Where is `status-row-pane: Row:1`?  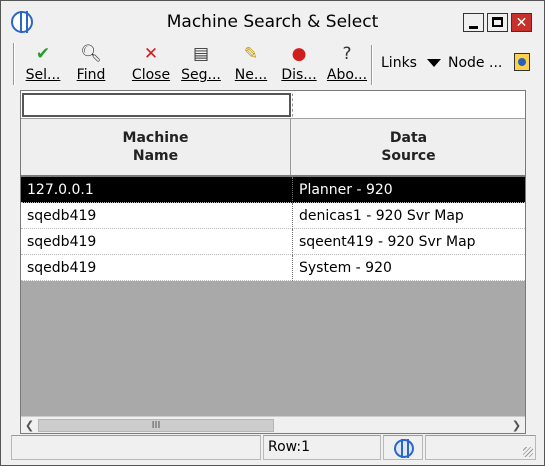 status-row-pane: Row:1 is located at coordinates (322, 447).